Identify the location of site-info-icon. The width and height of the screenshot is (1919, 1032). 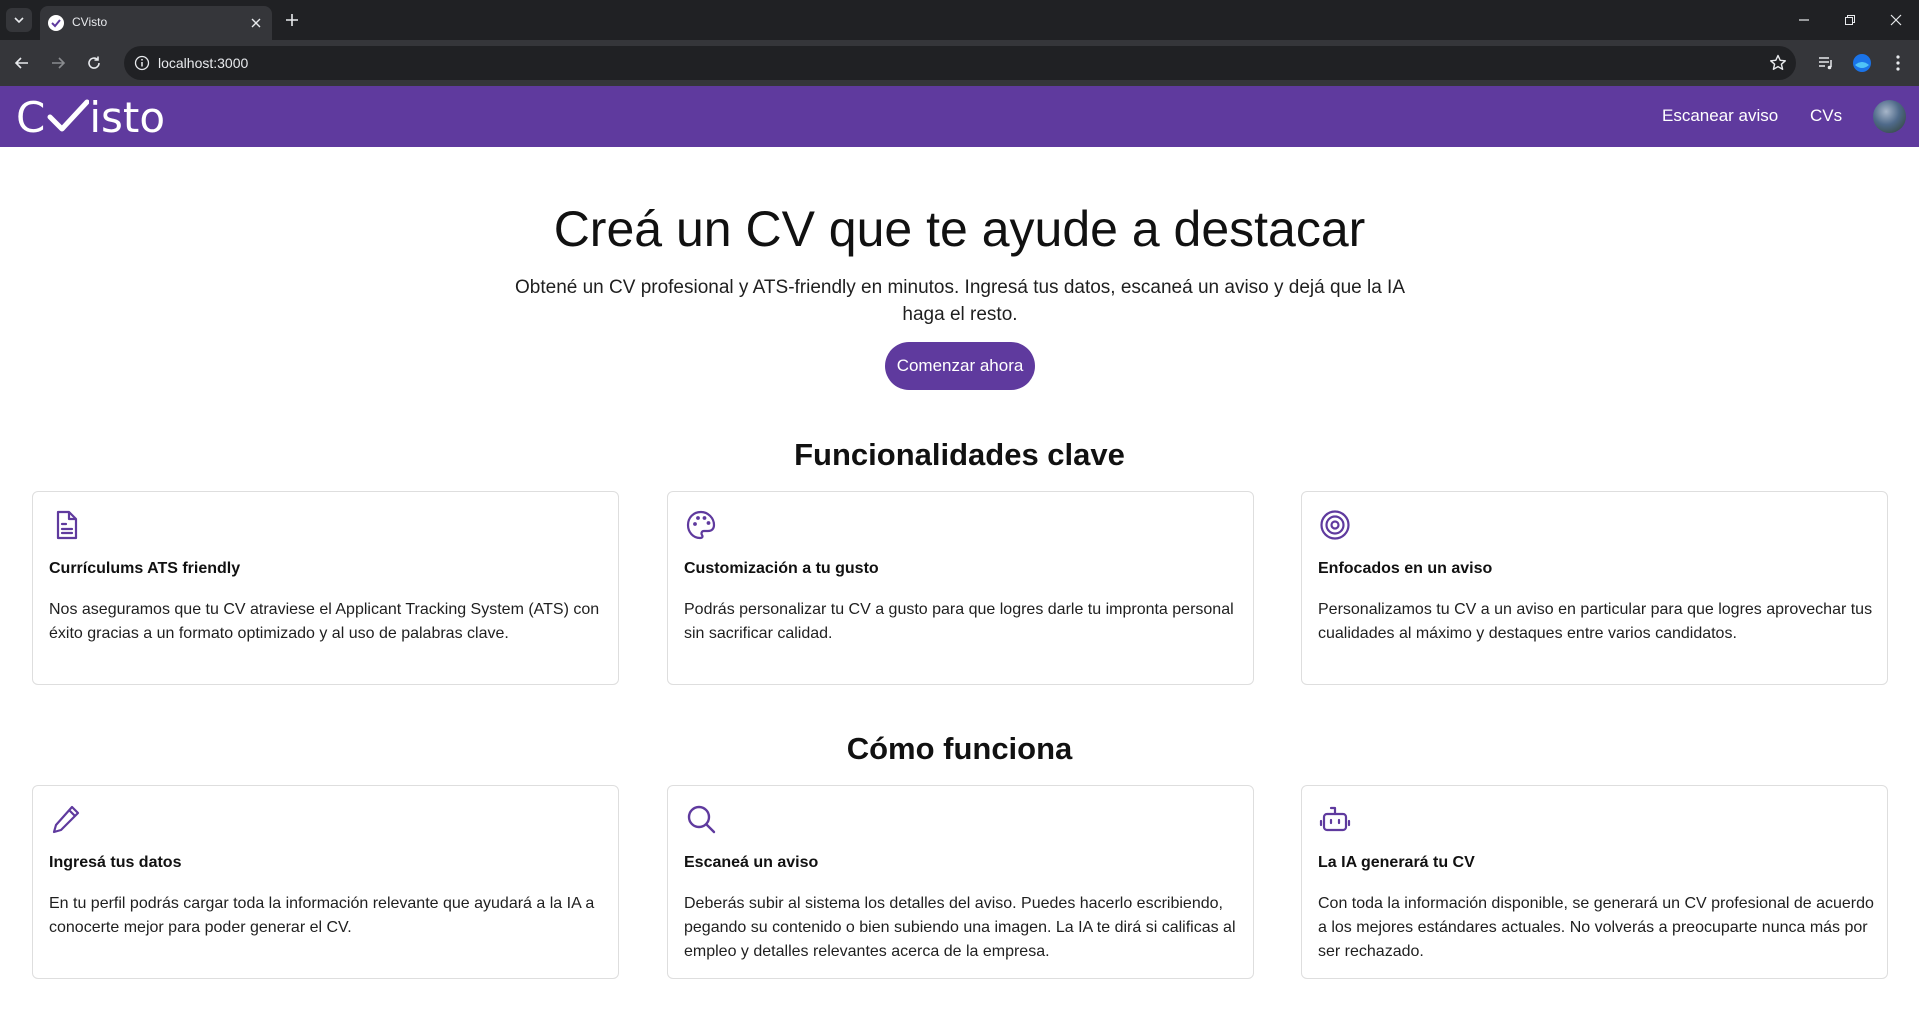
(142, 63).